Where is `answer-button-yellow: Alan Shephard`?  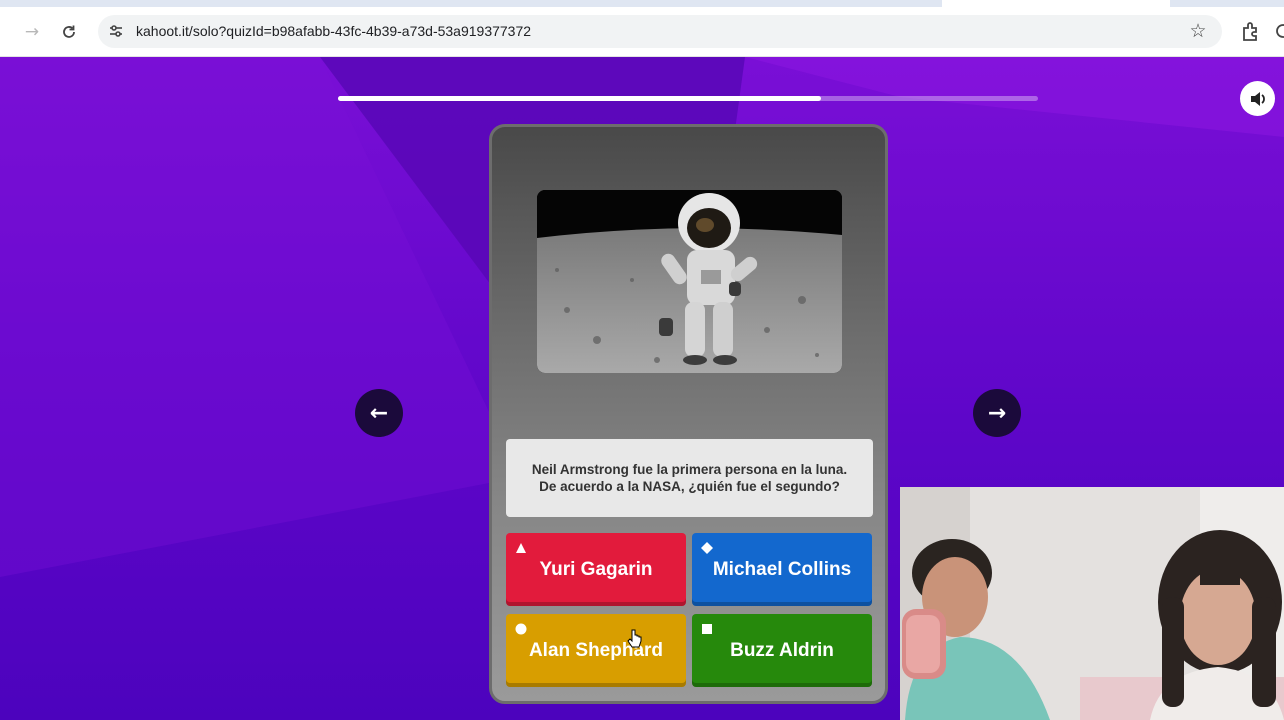
answer-button-yellow: Alan Shephard is located at coordinates (596, 650).